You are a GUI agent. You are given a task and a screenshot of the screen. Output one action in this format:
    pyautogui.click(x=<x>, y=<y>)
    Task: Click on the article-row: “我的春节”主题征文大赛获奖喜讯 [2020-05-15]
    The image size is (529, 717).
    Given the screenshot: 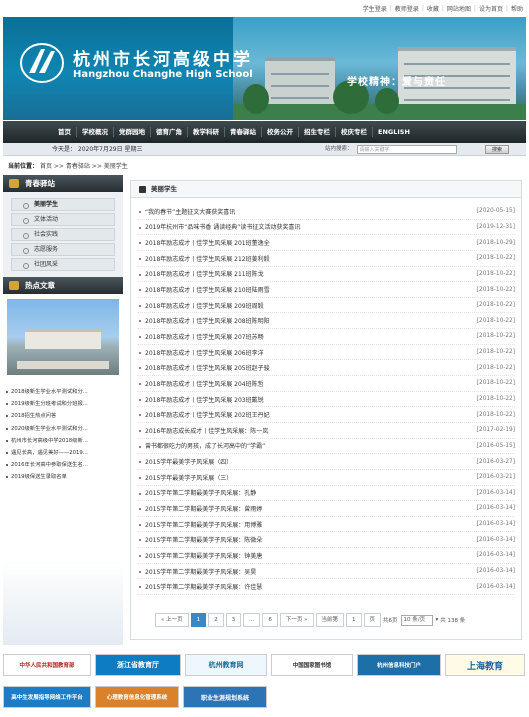 What is the action you would take?
    pyautogui.click(x=326, y=212)
    